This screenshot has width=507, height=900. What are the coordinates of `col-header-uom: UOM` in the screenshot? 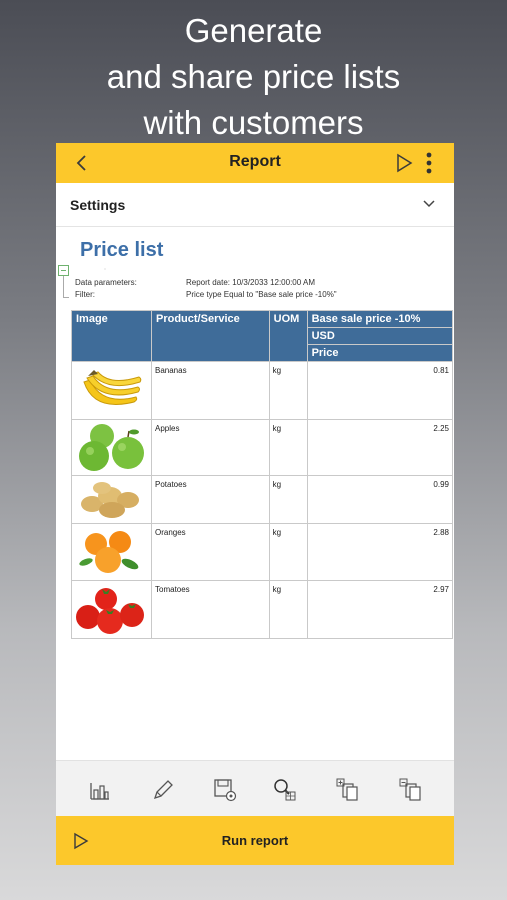 It's located at (288, 336).